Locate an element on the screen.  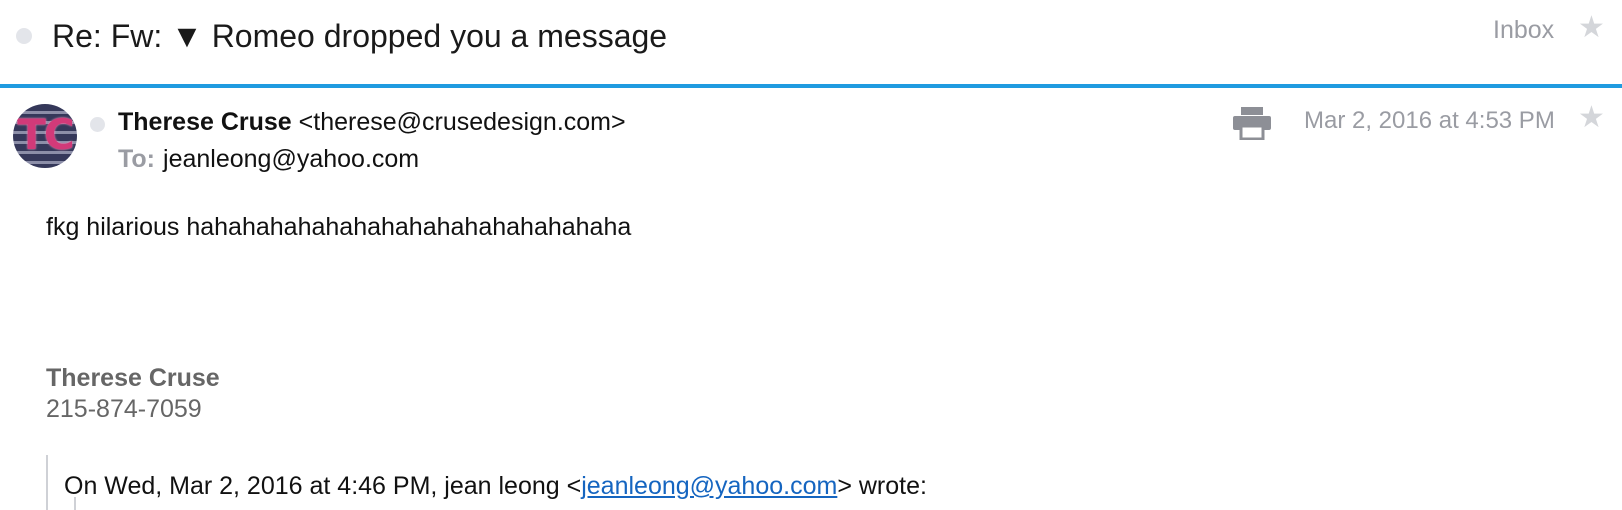
quote-email-link: jeanleong@yahoo.com is located at coordinates (709, 486).